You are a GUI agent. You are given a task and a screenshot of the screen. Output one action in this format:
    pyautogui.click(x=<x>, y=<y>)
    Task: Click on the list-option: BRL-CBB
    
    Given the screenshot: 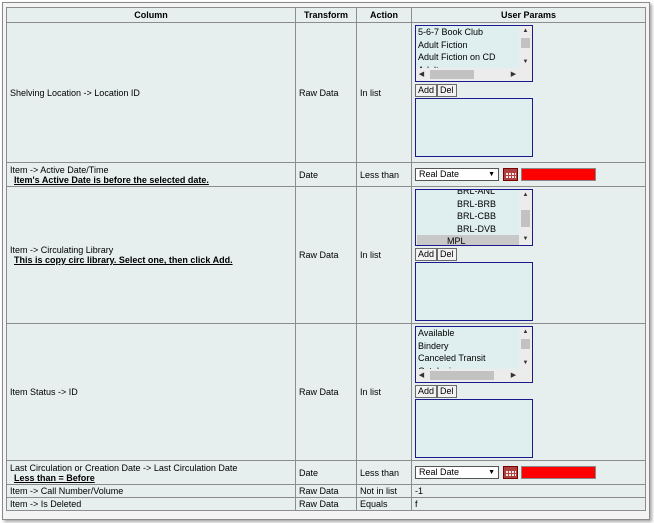 What is the action you would take?
    pyautogui.click(x=468, y=216)
    